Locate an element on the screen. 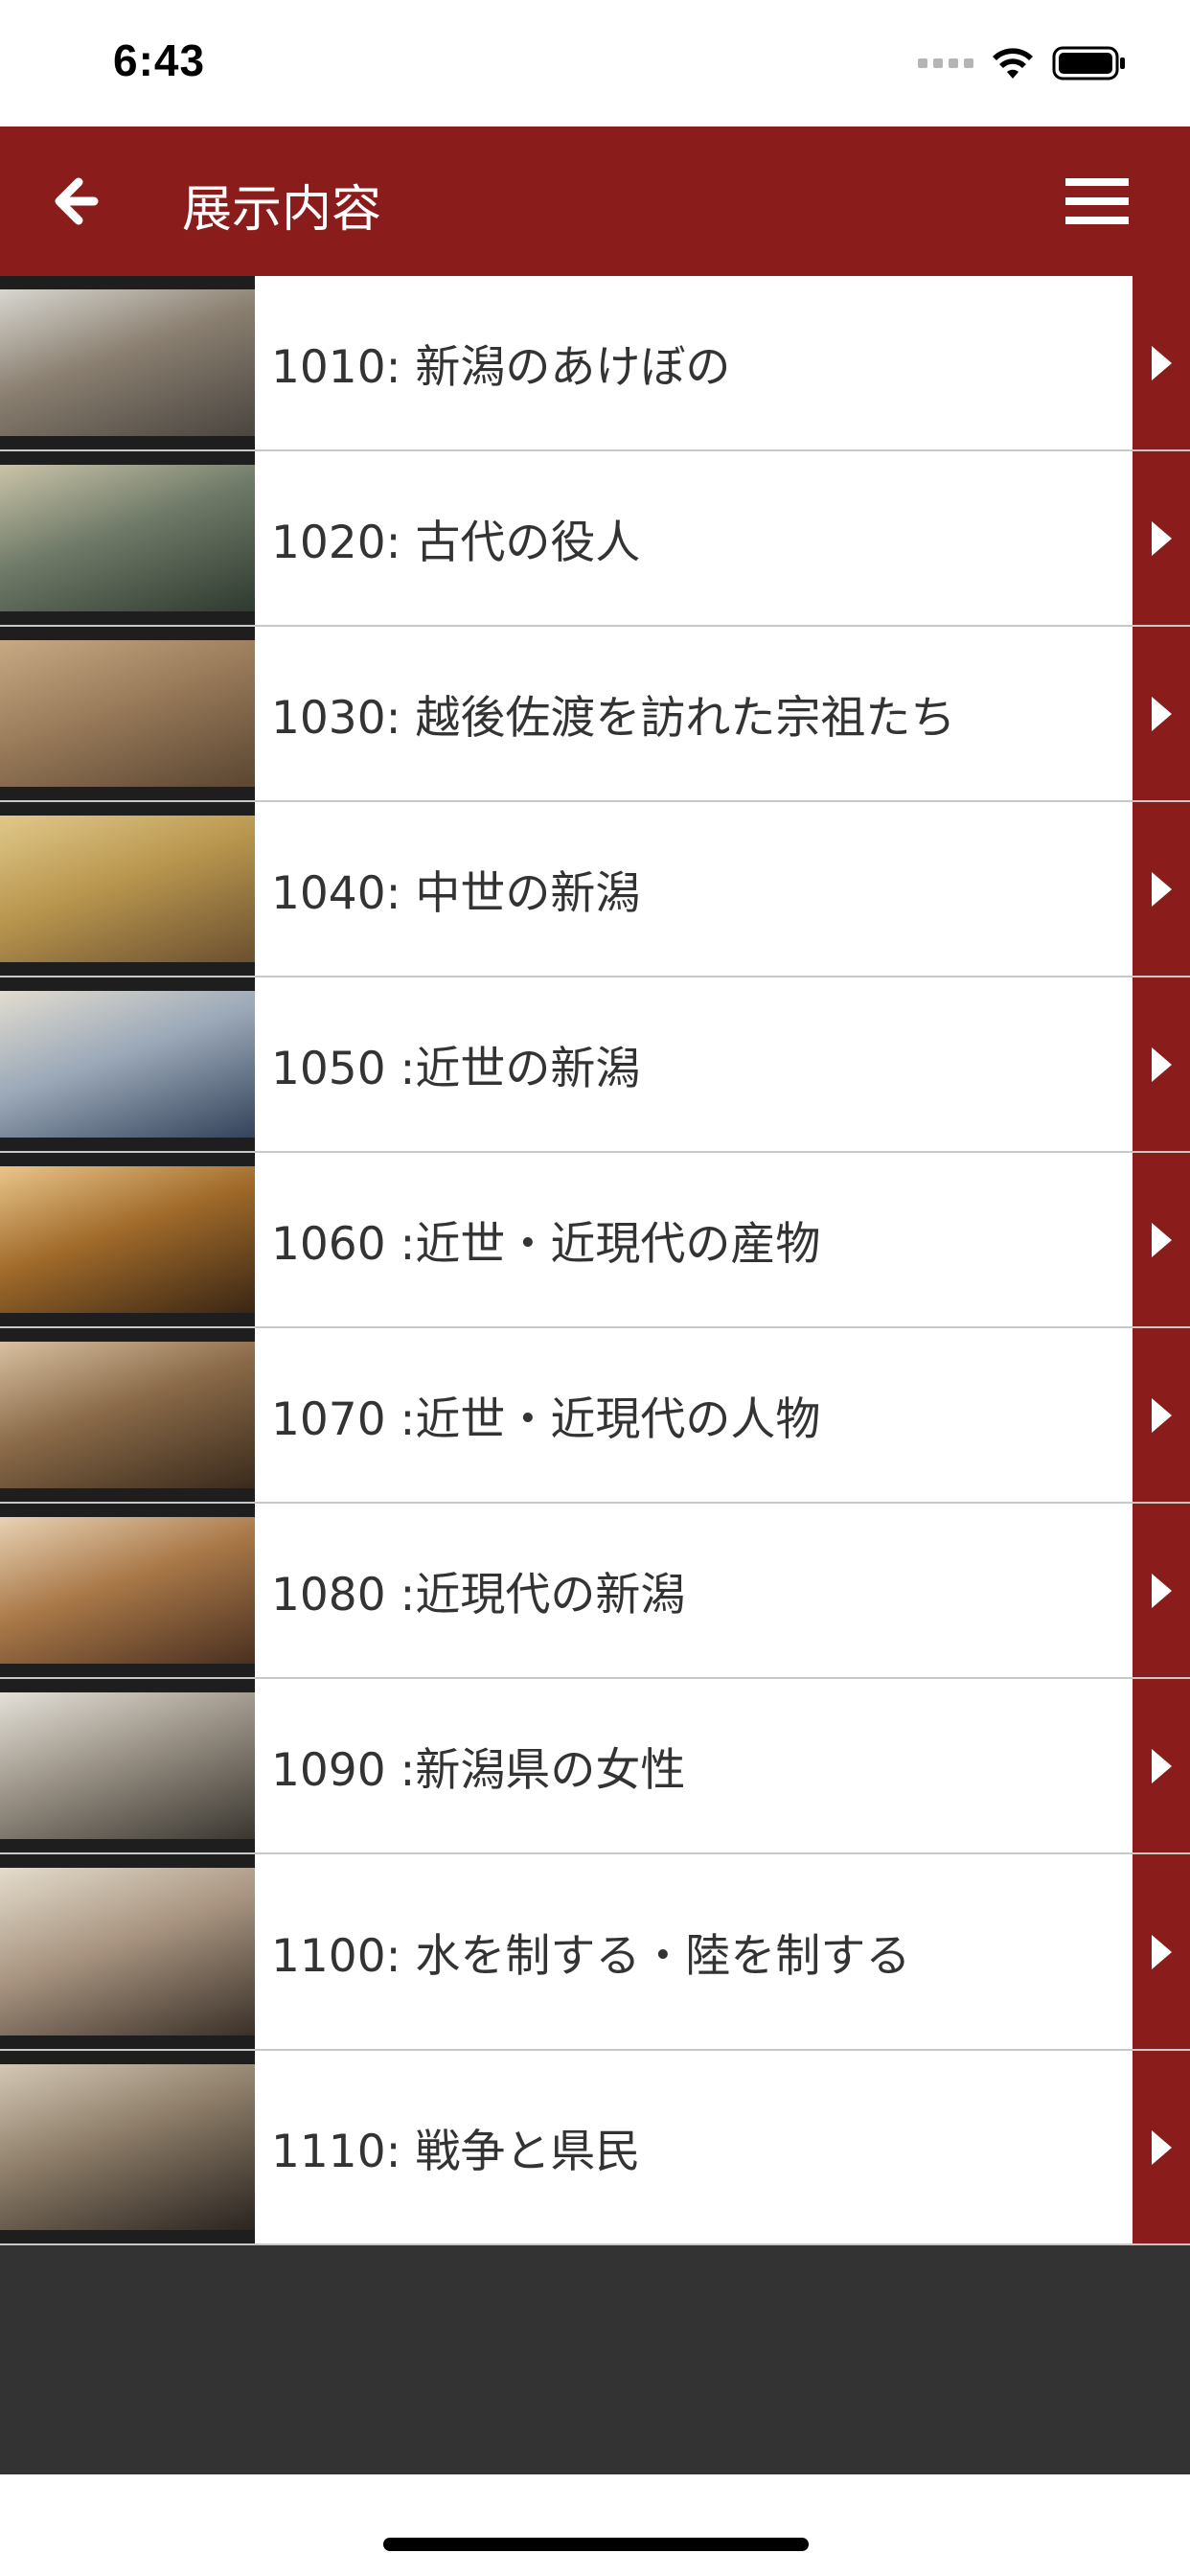  menu-button is located at coordinates (1098, 201).